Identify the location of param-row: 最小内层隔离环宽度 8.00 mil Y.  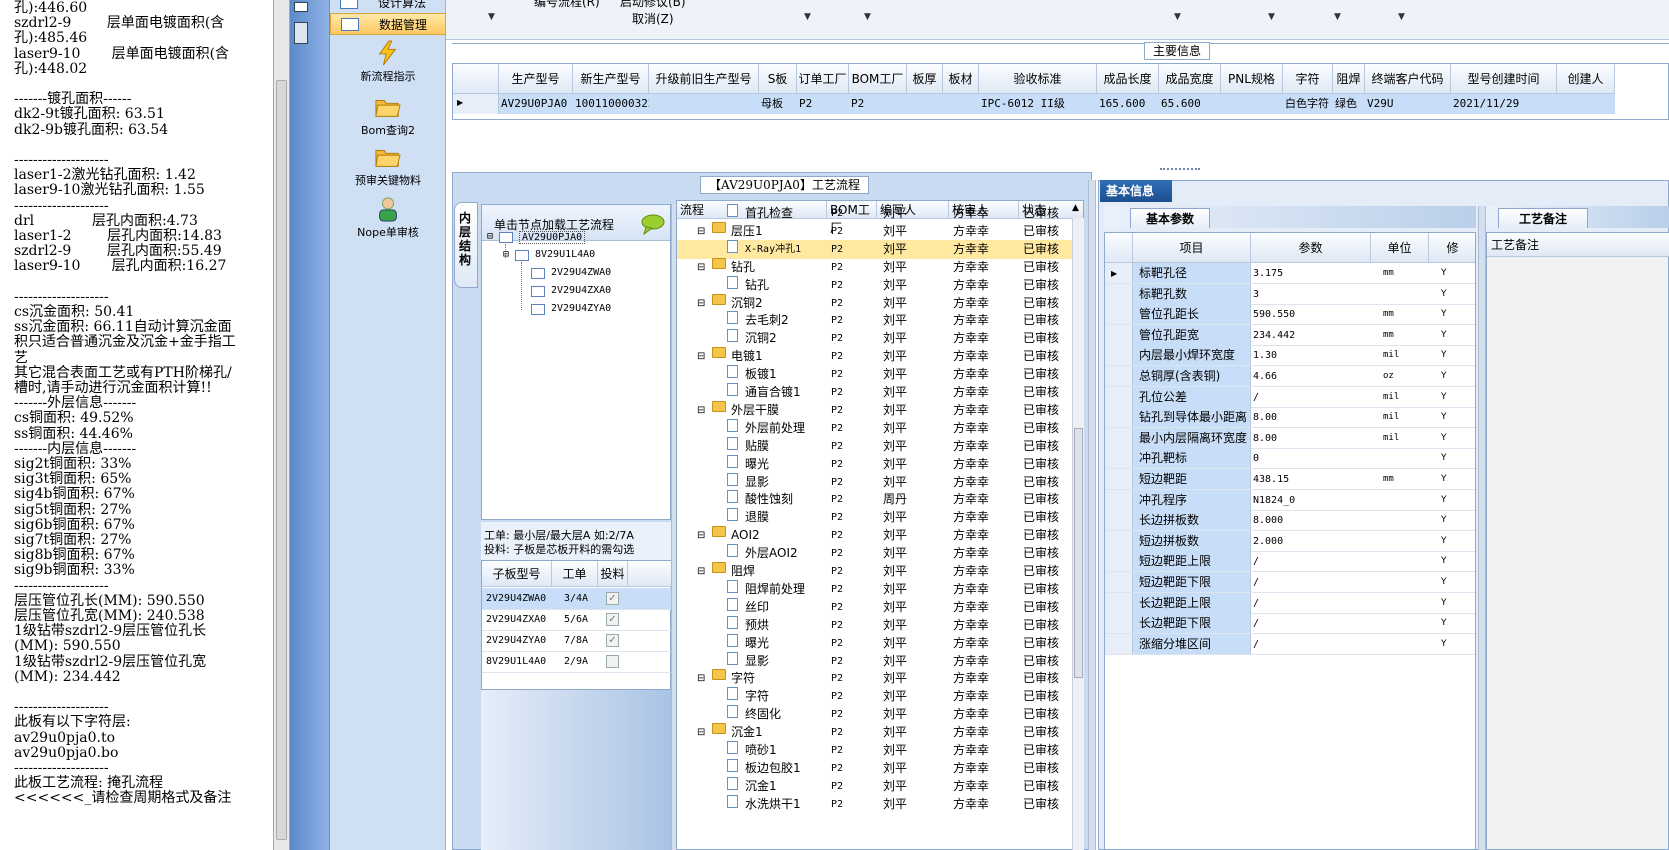
(1290, 438).